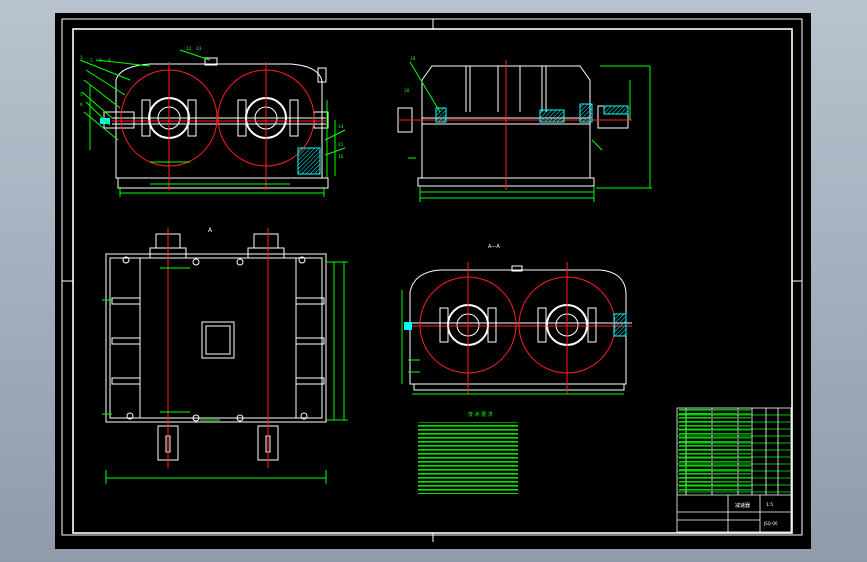 Image resolution: width=867 pixels, height=562 pixels. What do you see at coordinates (756, 514) in the screenshot?
I see `title-block-text: 减速器 1:5 JSQ-00` at bounding box center [756, 514].